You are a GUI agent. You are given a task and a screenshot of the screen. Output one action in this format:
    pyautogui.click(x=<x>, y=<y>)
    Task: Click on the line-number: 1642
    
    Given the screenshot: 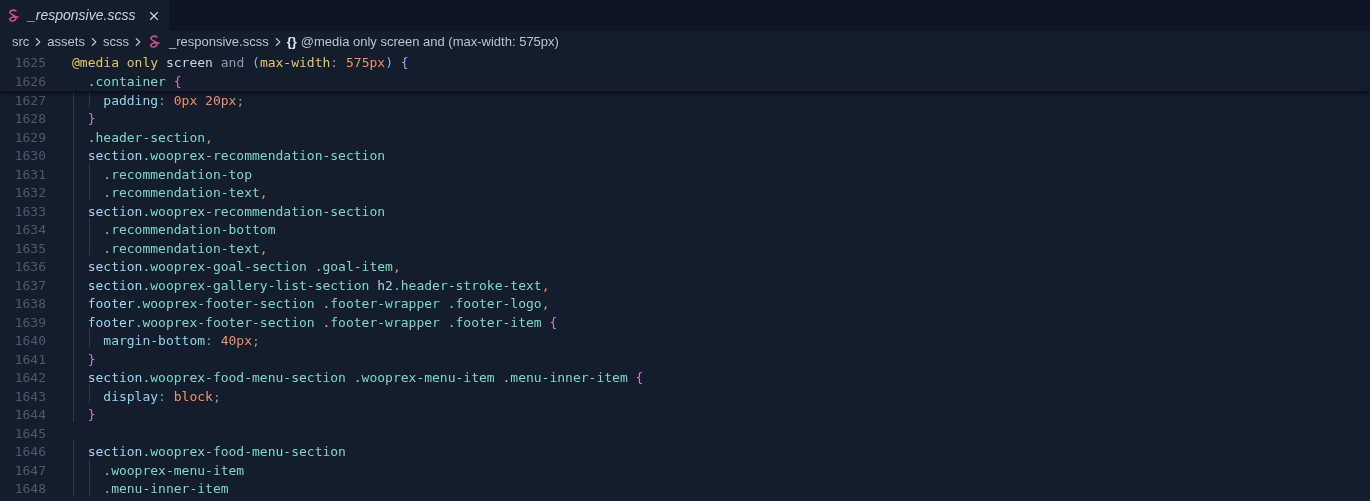 What is the action you would take?
    pyautogui.click(x=29, y=378)
    